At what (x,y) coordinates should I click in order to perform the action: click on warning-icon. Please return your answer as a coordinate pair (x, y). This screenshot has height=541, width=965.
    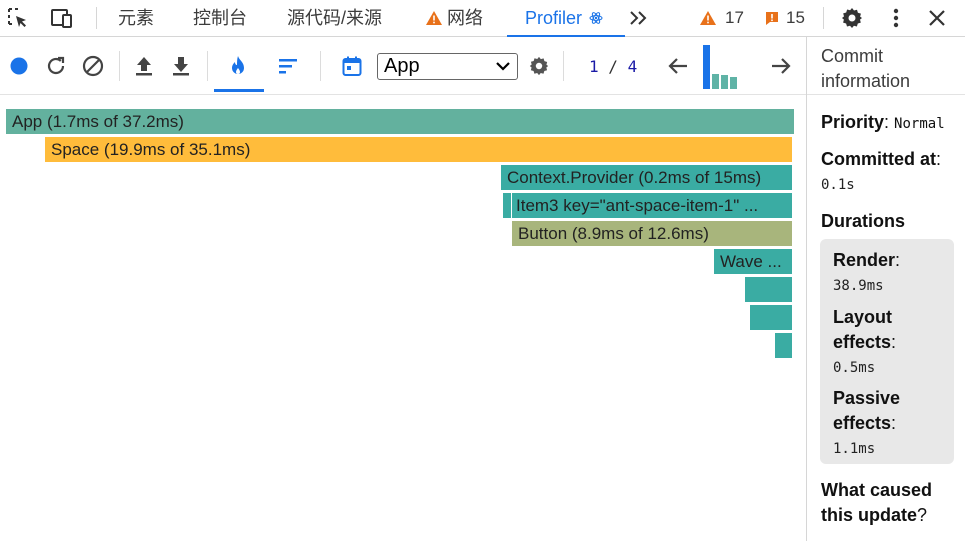
    Looking at the image, I should click on (434, 20).